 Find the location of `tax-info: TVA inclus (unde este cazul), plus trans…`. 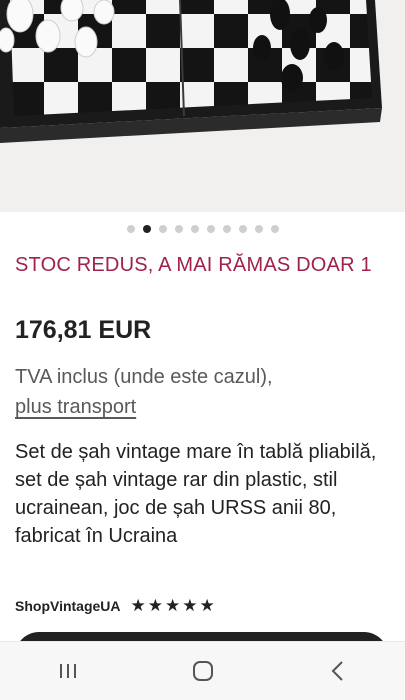

tax-info: TVA inclus (unde este cazul), plus trans… is located at coordinates (205, 392).